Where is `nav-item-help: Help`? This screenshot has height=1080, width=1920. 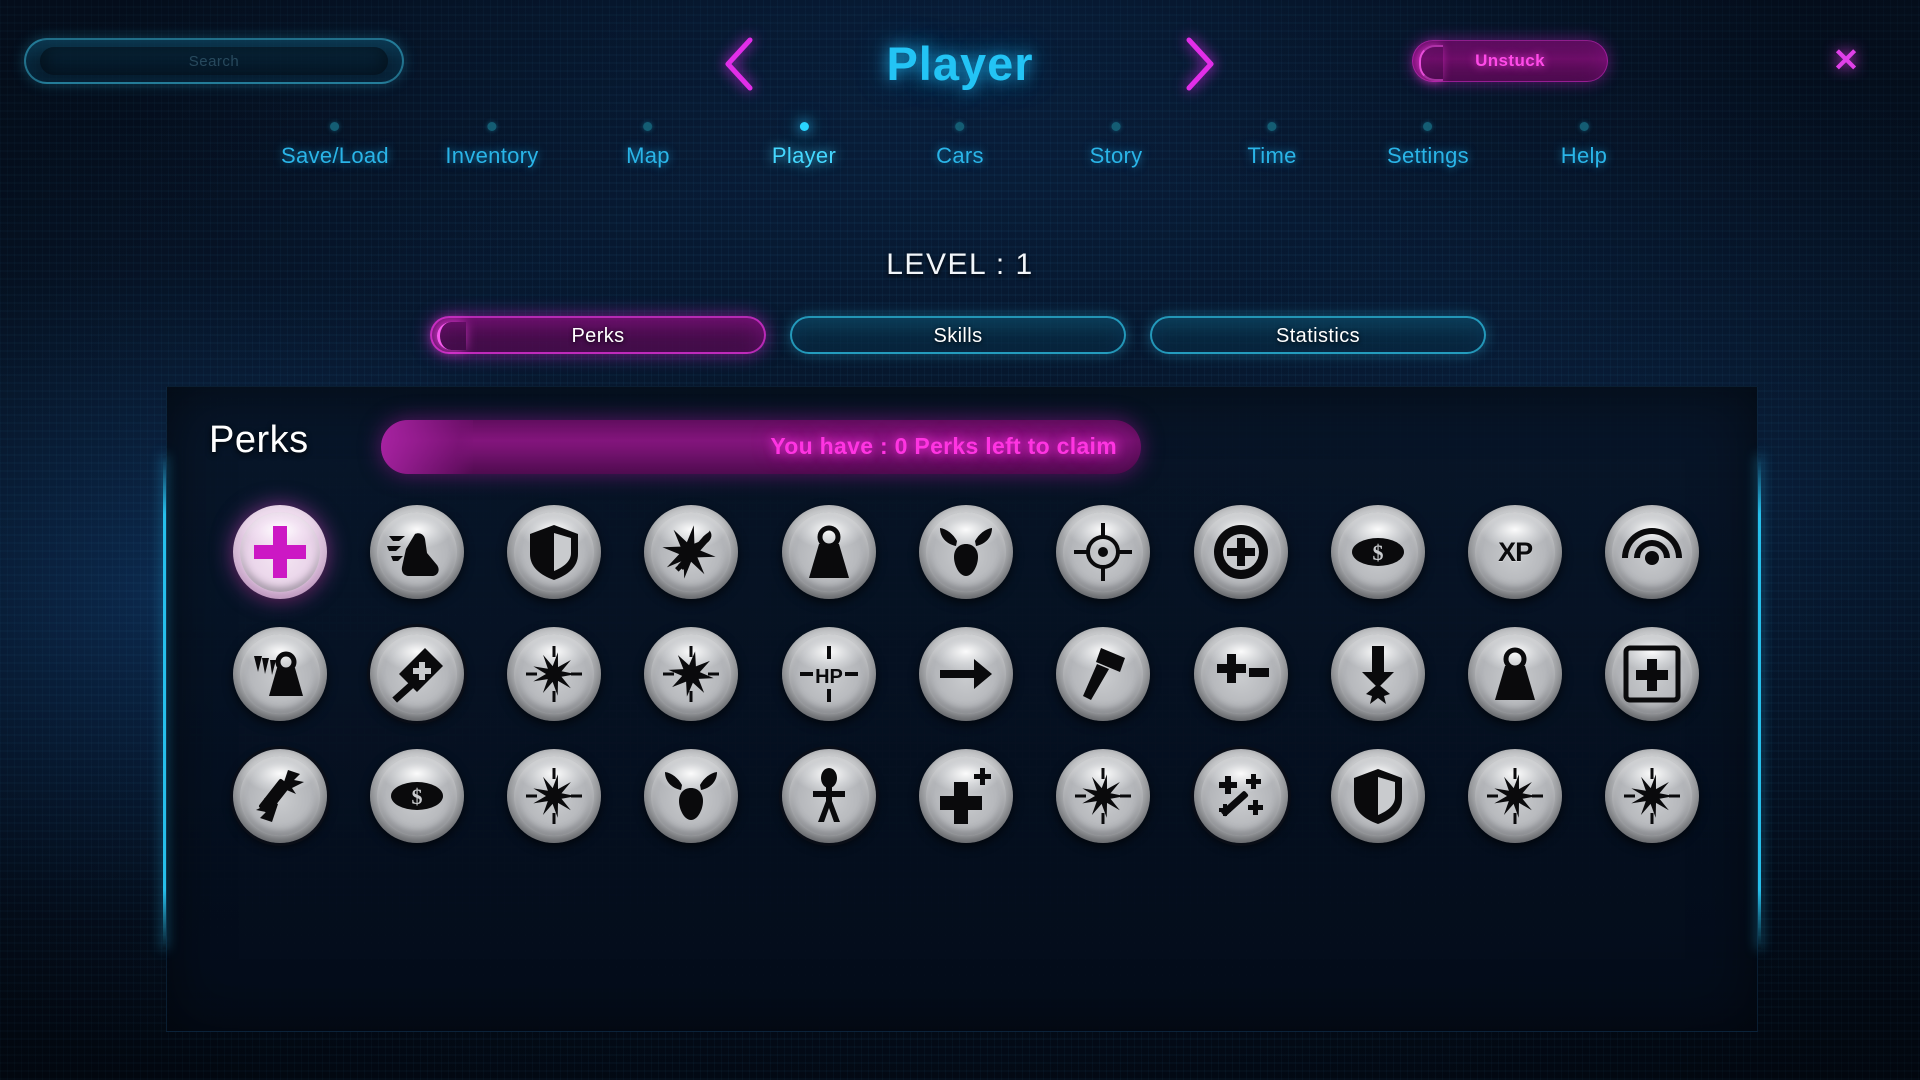
nav-item-help: Help is located at coordinates (1584, 145).